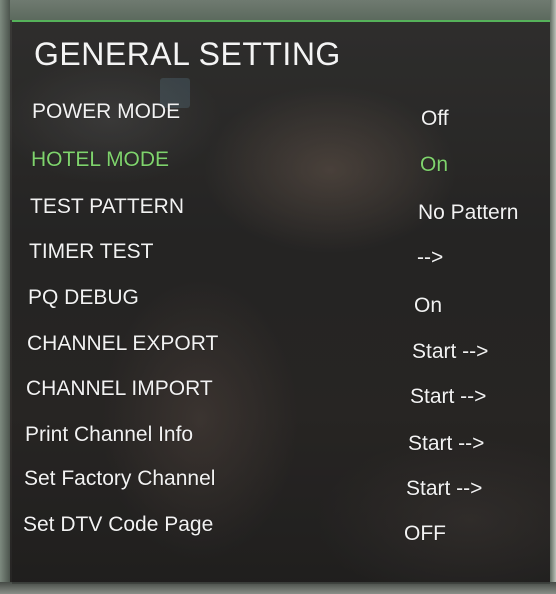 The width and height of the screenshot is (556, 594). What do you see at coordinates (468, 212) in the screenshot?
I see `menu-item-value: No Pattern` at bounding box center [468, 212].